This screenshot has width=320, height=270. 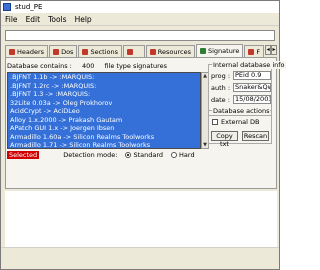 What do you see at coordinates (220, 99) in the screenshot?
I see `date-label: date :` at bounding box center [220, 99].